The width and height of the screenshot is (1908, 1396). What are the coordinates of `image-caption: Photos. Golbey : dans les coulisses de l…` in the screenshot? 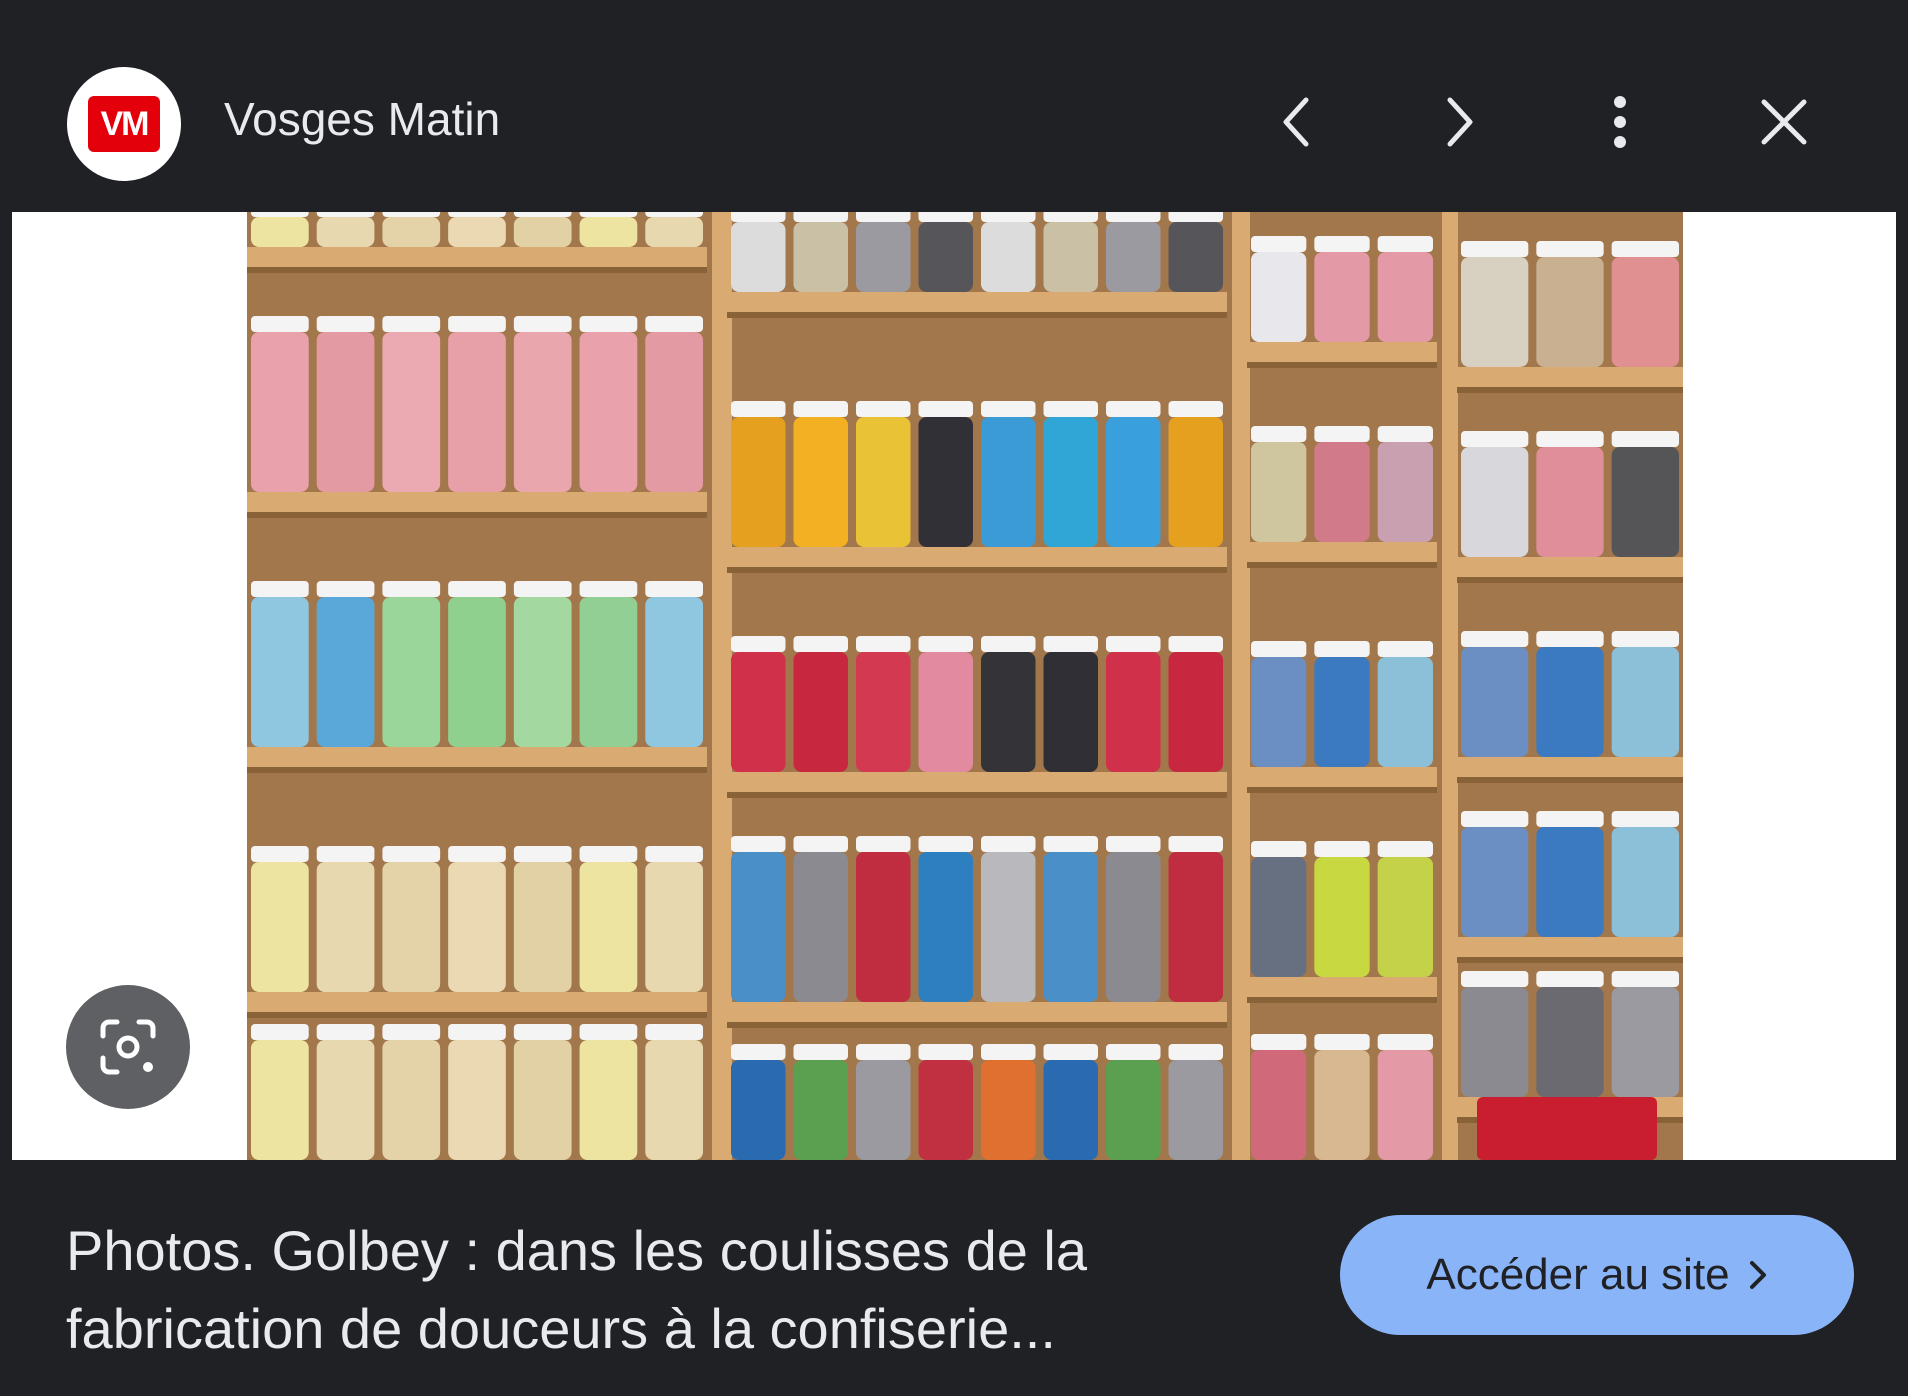 It's located at (691, 1290).